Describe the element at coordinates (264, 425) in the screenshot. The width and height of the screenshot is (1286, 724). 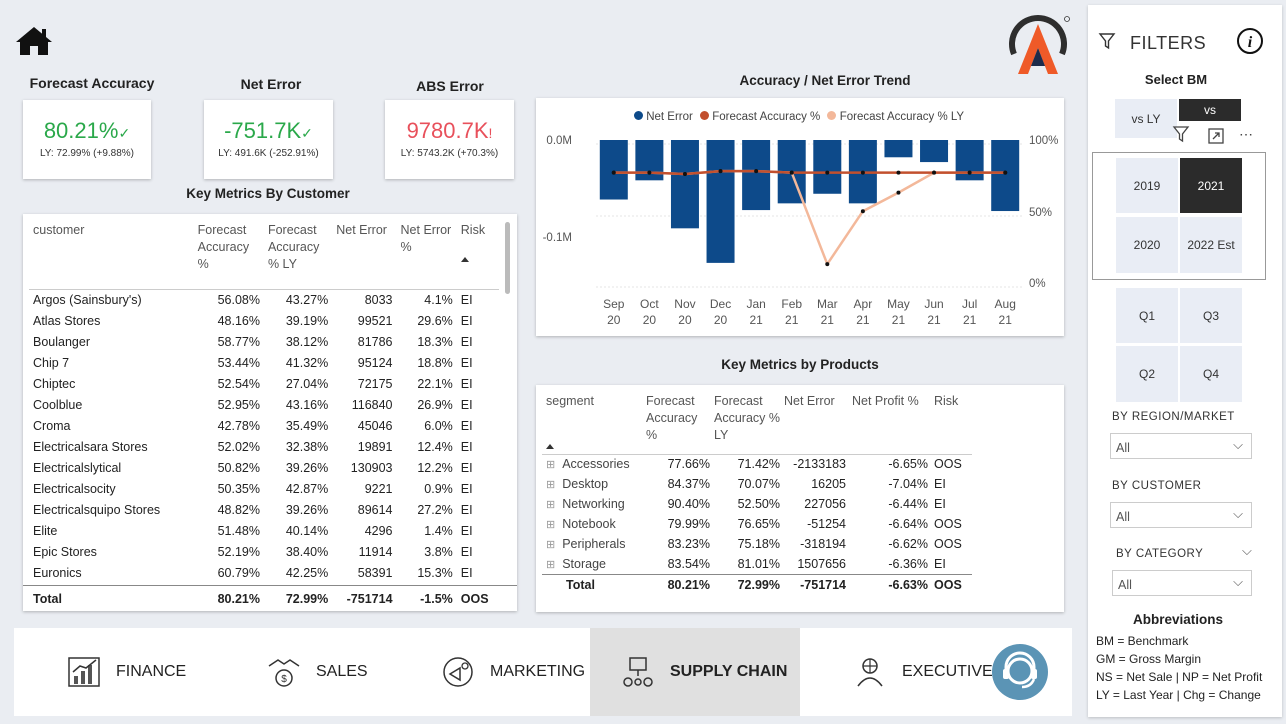
I see `table-row: Croma 42.78% 35.49% 45046 6.0% EI` at that location.